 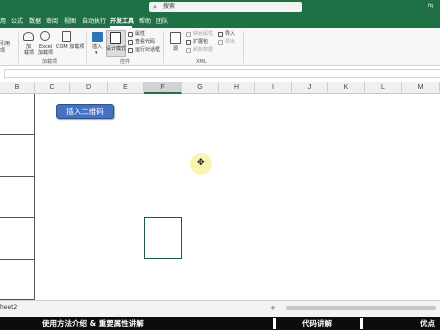 I want to click on horizontal-scrollbar, so click(x=361, y=308).